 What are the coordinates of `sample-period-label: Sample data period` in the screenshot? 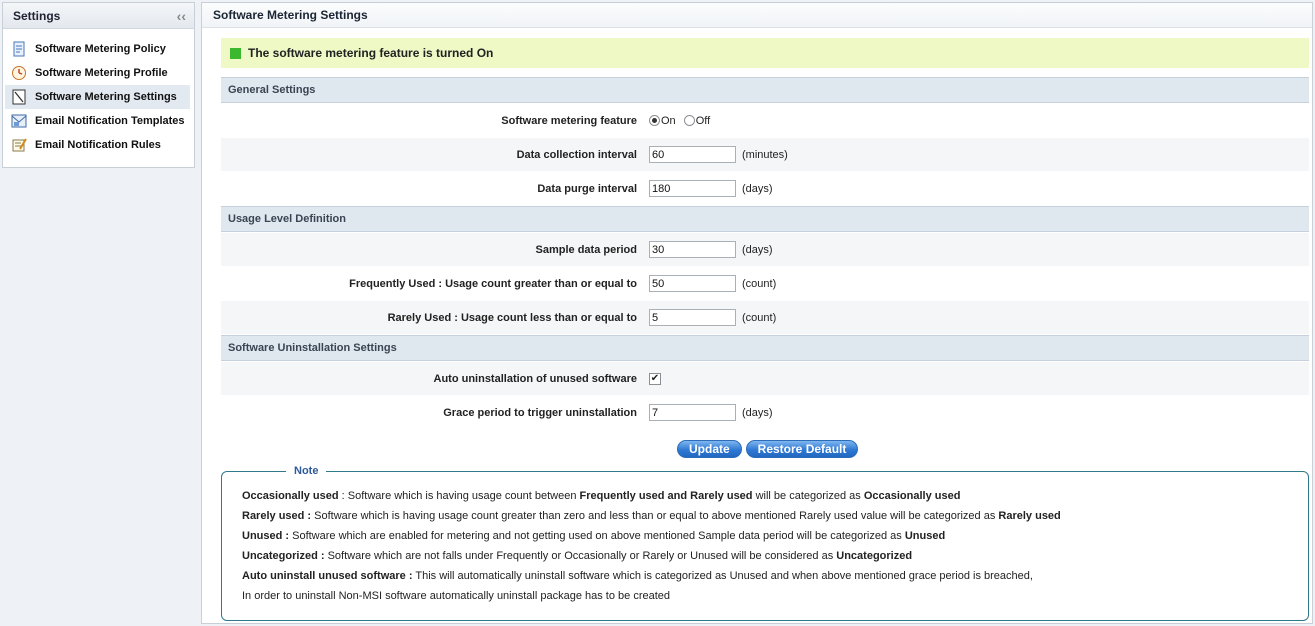 It's located at (586, 249).